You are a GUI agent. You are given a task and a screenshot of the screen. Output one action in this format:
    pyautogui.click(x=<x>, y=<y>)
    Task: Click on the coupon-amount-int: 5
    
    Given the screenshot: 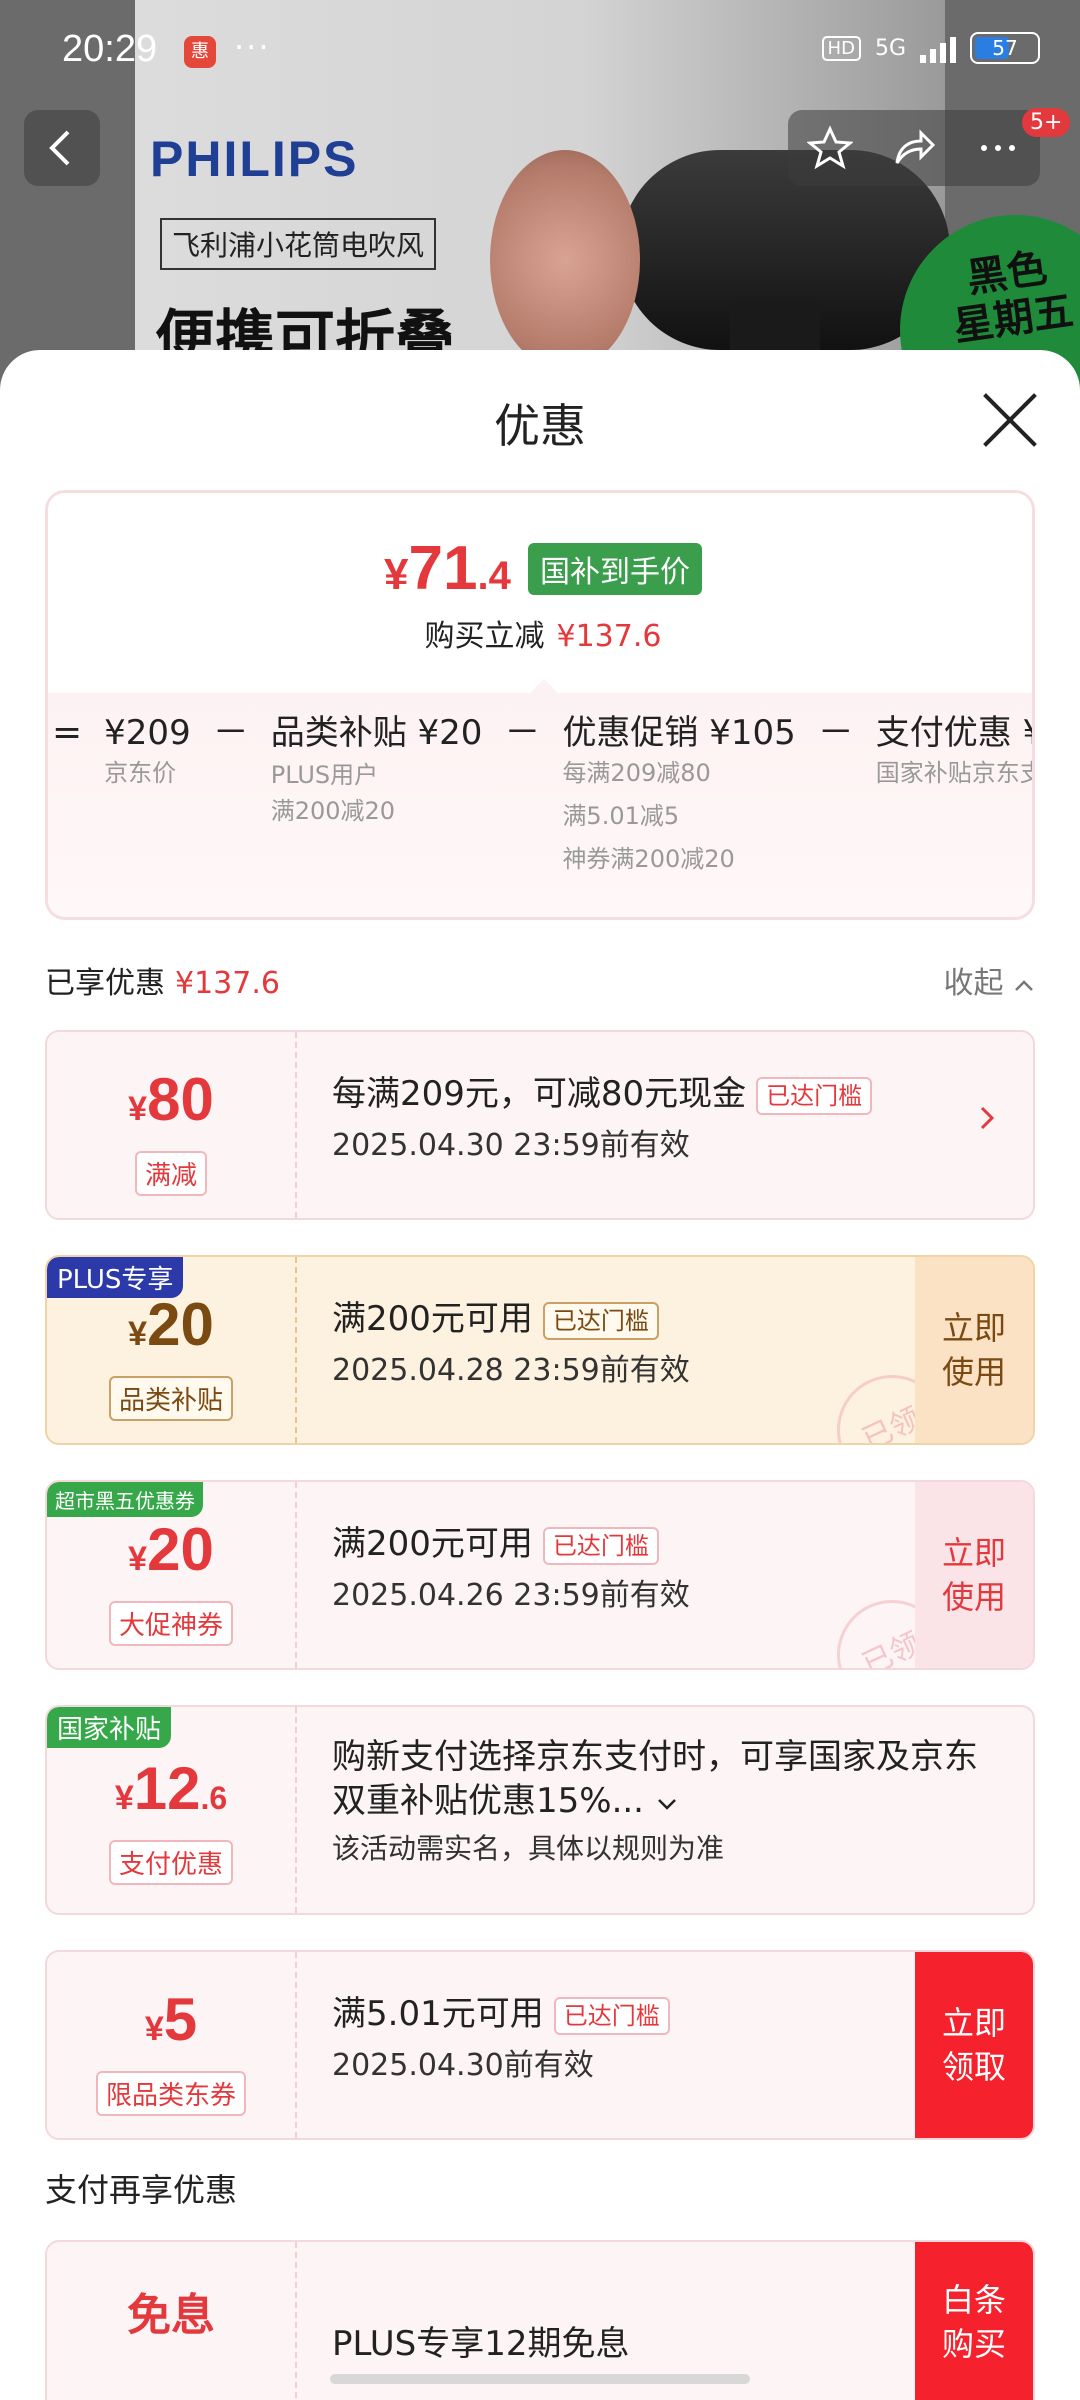 What is the action you would take?
    pyautogui.click(x=180, y=2019)
    